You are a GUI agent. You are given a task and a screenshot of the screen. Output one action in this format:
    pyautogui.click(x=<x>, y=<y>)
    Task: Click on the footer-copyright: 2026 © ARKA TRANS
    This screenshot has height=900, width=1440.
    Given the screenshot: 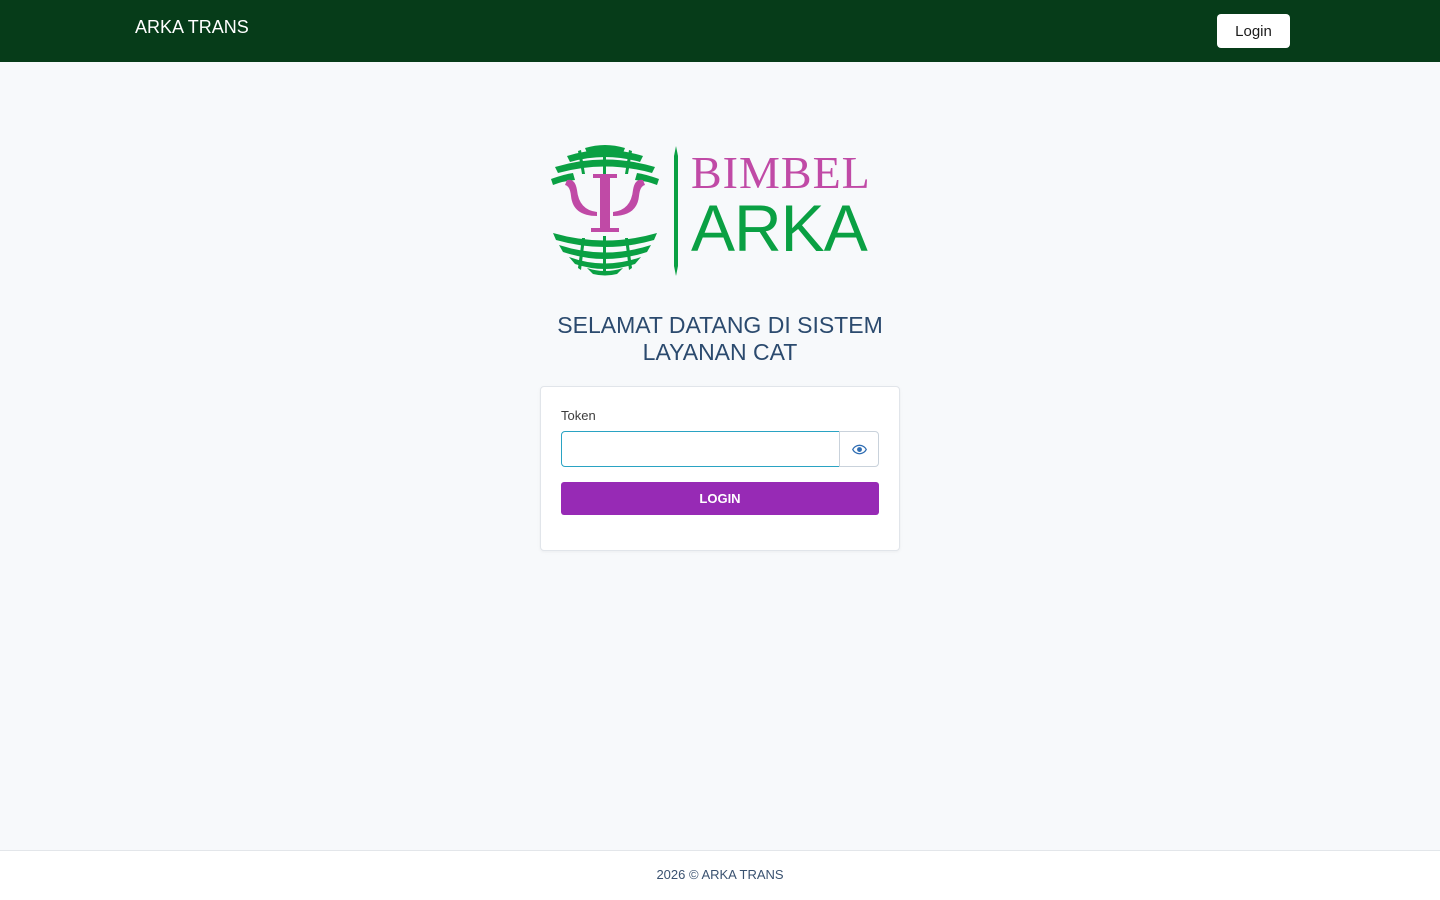 What is the action you would take?
    pyautogui.click(x=720, y=874)
    